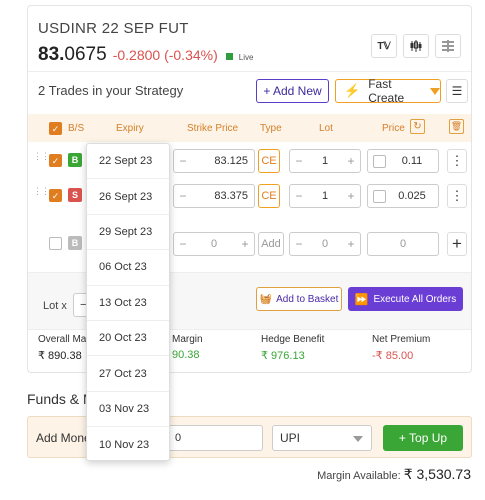 Image resolution: width=485 pixels, height=500 pixels. Describe the element at coordinates (128, 410) in the screenshot. I see `expiry-option: 03 Nov 23` at that location.